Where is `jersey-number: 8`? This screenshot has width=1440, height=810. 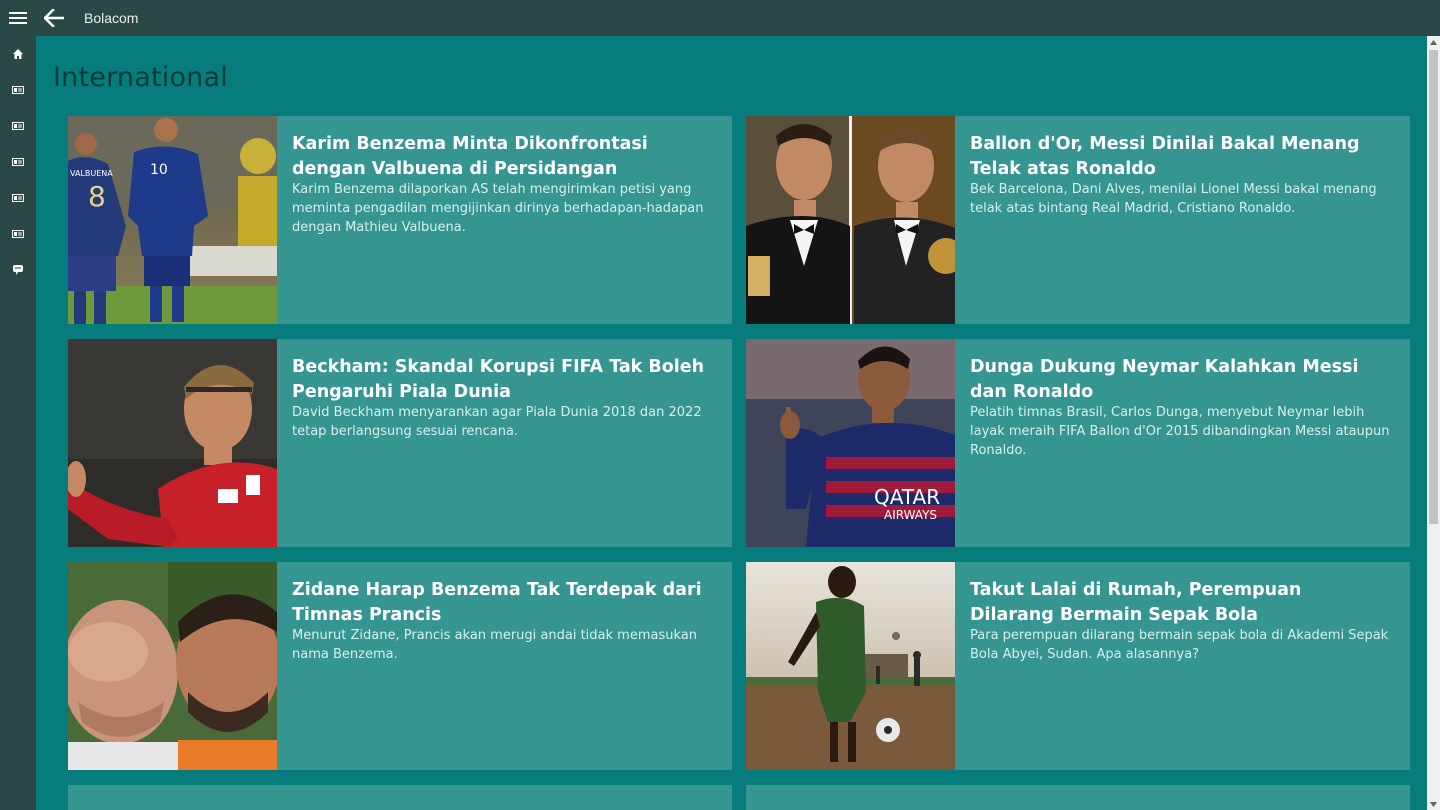
jersey-number: 8 is located at coordinates (97, 196).